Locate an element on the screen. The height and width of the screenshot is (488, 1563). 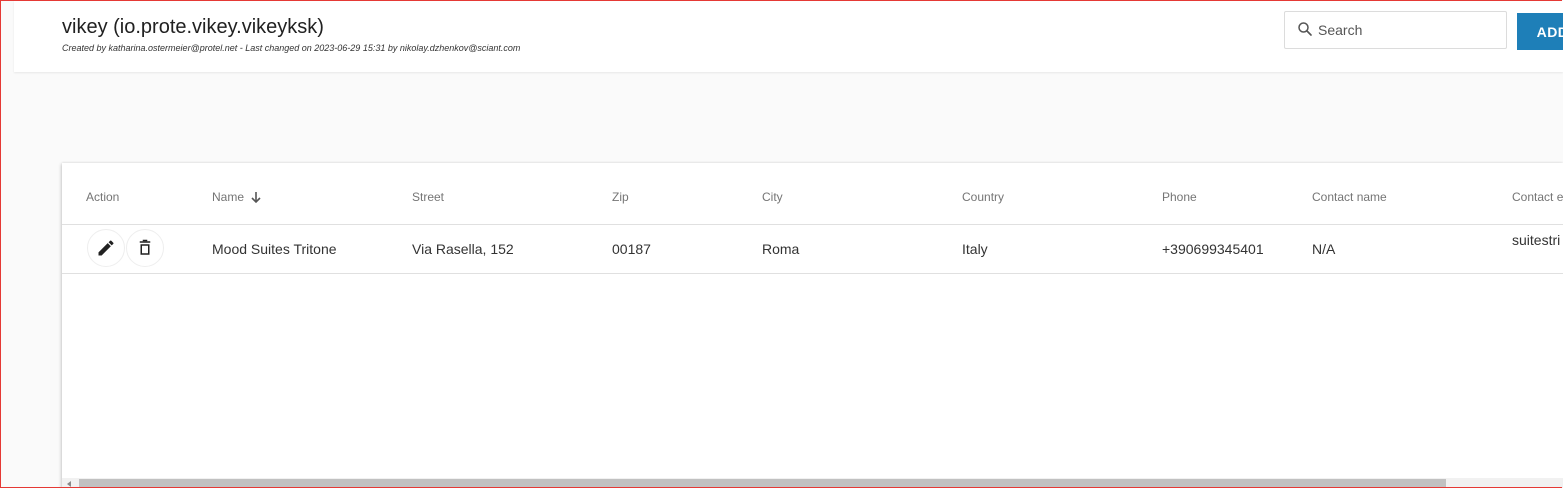
add-button: ADD is located at coordinates (1540, 31).